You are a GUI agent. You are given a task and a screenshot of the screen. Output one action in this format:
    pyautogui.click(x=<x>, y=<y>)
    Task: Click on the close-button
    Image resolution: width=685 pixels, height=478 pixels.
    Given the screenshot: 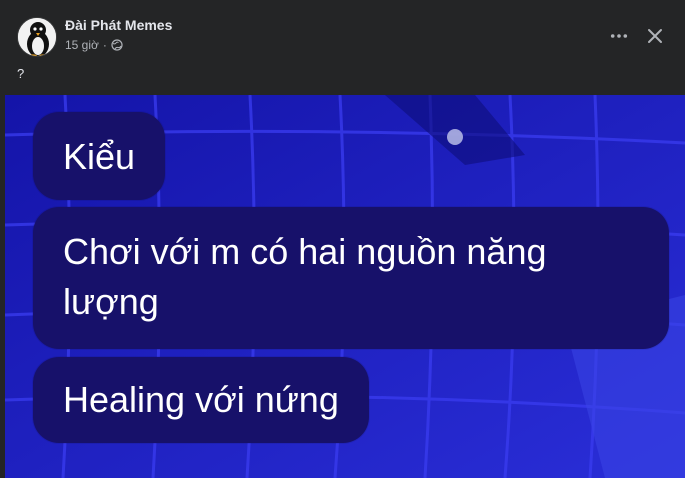 What is the action you would take?
    pyautogui.click(x=655, y=36)
    